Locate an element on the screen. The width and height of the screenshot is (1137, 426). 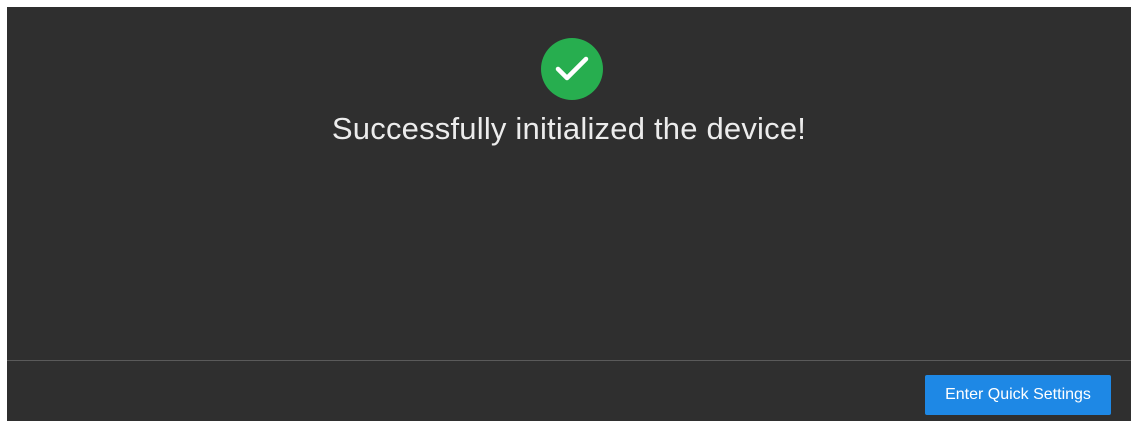
checkmark-icon is located at coordinates (572, 68).